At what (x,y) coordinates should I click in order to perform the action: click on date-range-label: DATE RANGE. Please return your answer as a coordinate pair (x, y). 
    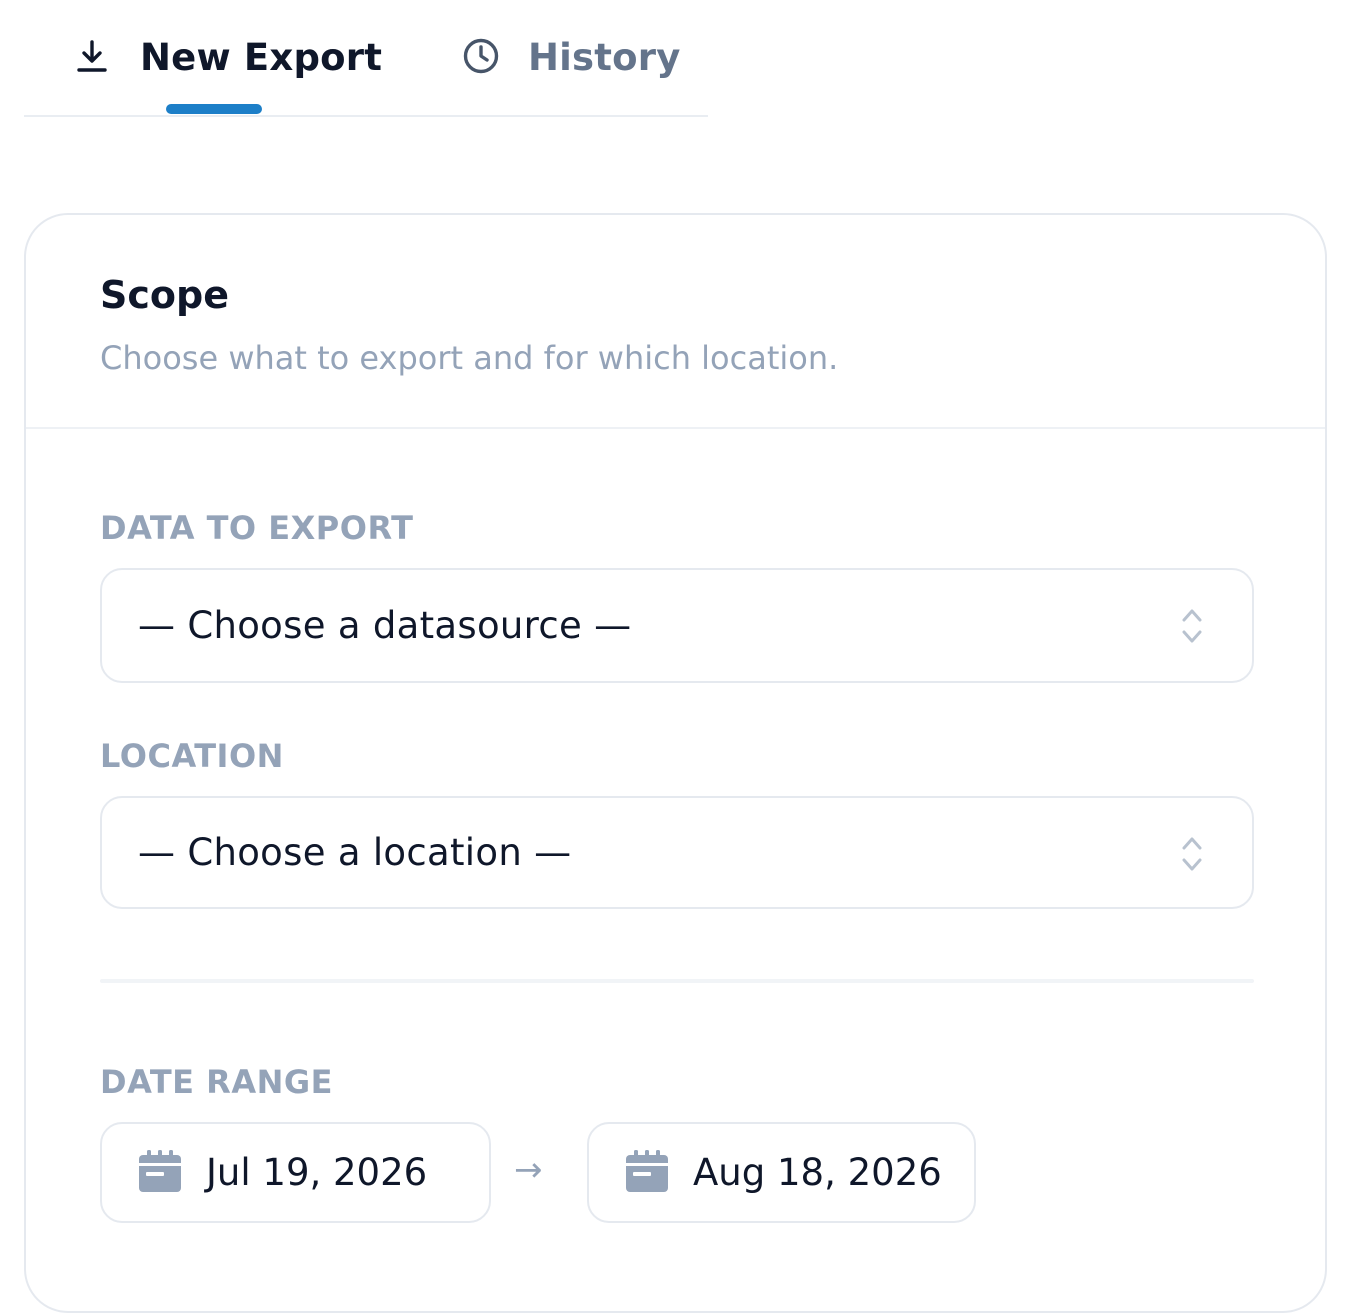
    Looking at the image, I should click on (216, 1082).